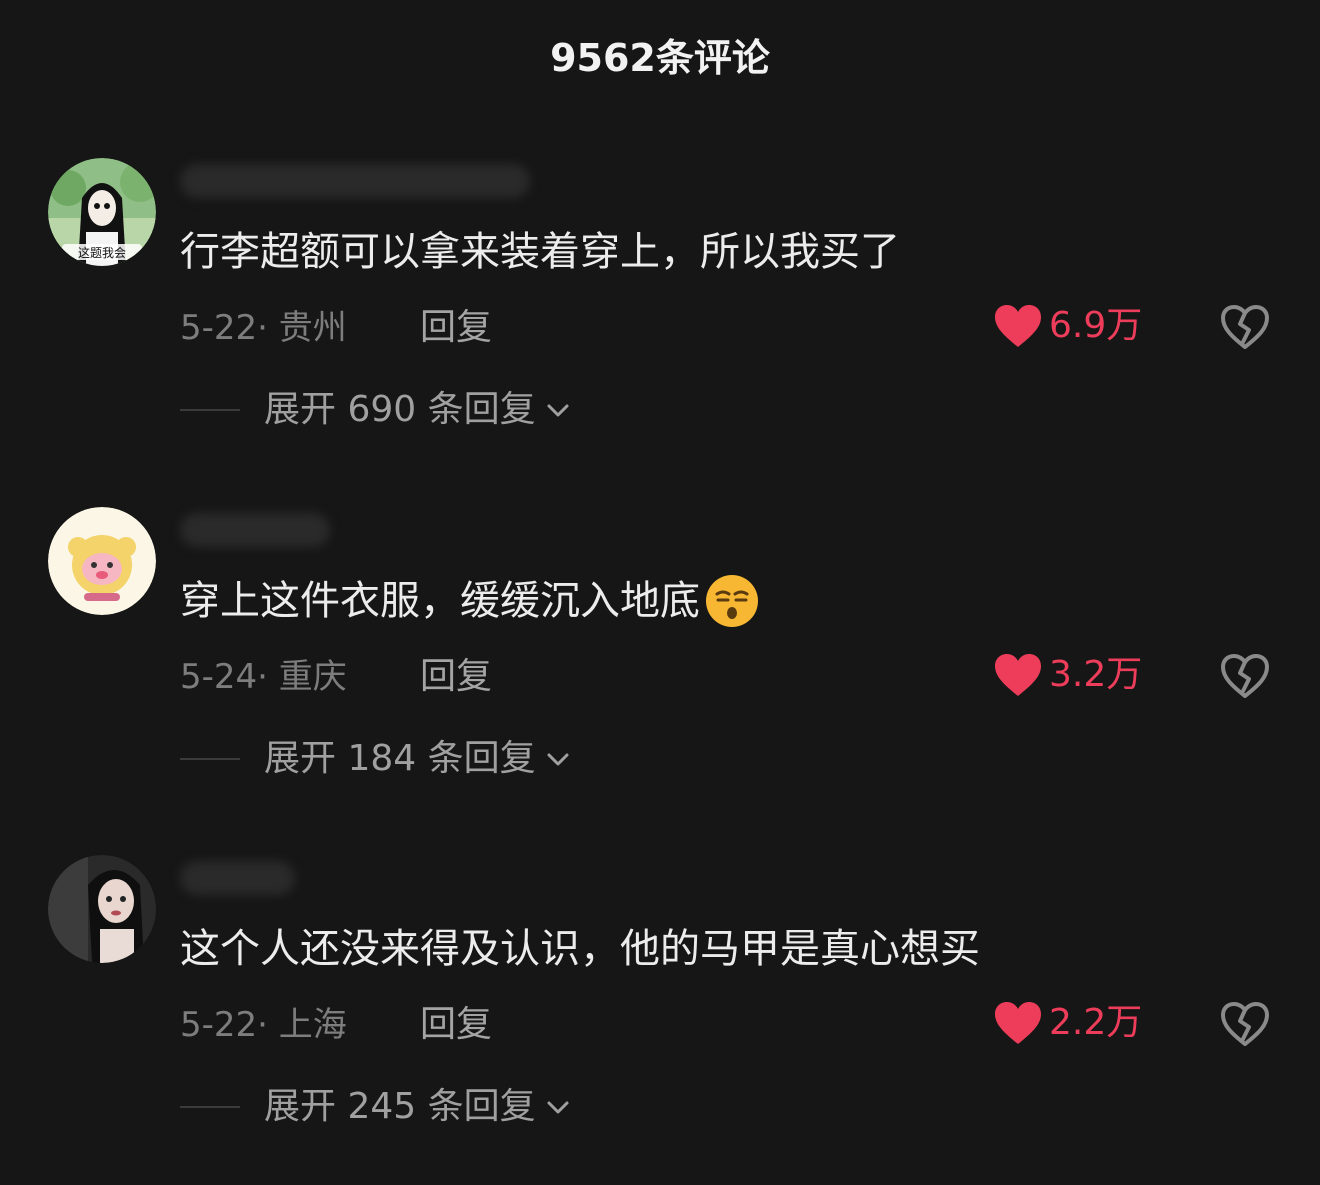  What do you see at coordinates (400, 758) in the screenshot?
I see `expand-replies-label: 展开 184 条回复` at bounding box center [400, 758].